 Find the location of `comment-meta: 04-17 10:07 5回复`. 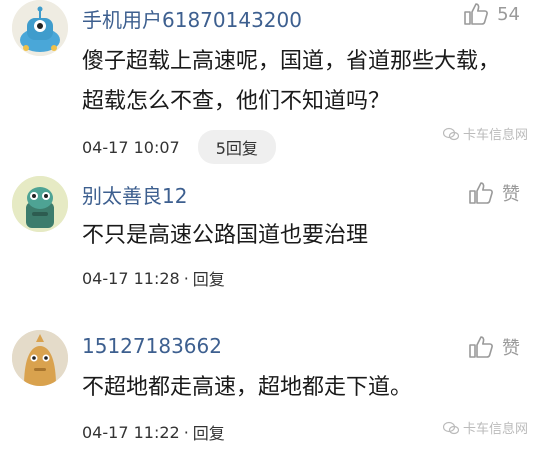

comment-meta: 04-17 10:07 5回复 is located at coordinates (179, 147).